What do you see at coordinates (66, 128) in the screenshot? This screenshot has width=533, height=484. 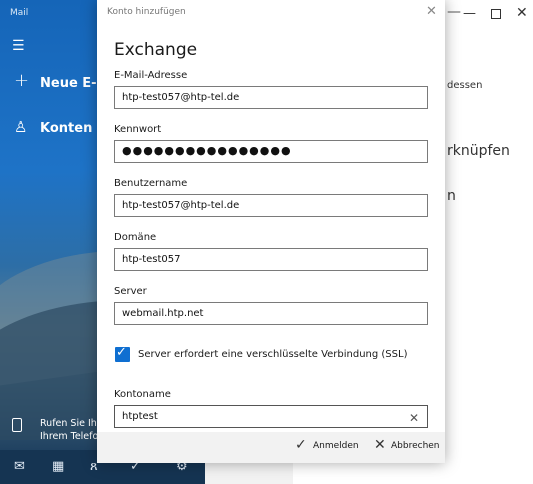 I see `accounts-button: Konten` at bounding box center [66, 128].